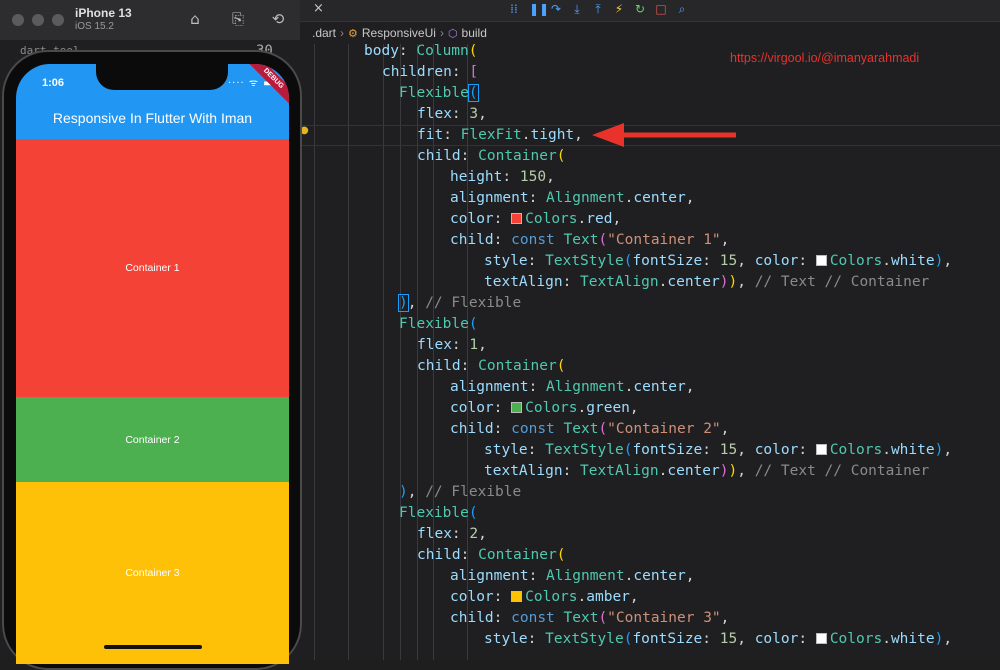  I want to click on code-line: child: const Text("Container 2",, so click(590, 429).